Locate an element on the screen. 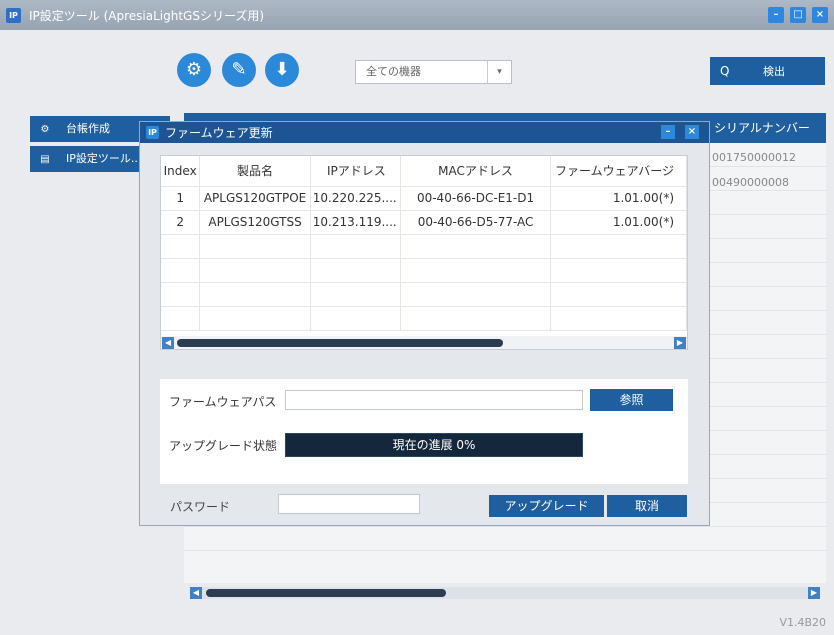 The width and height of the screenshot is (834, 635). column-header-firmware: ファームウェアバージ is located at coordinates (618, 171).